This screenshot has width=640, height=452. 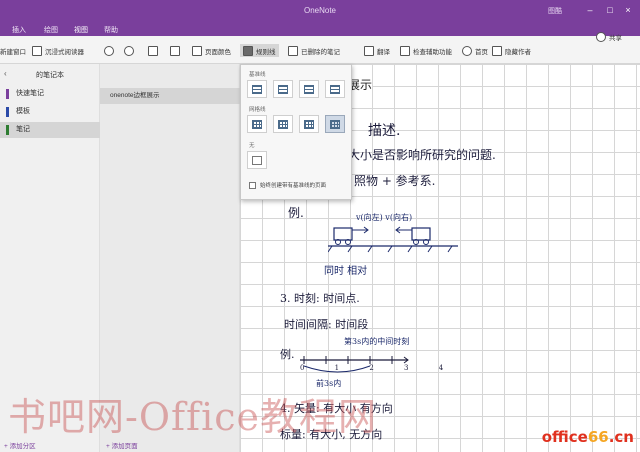 I want to click on checkbox-label: 始终创建带有基准线的页面, so click(x=293, y=186).